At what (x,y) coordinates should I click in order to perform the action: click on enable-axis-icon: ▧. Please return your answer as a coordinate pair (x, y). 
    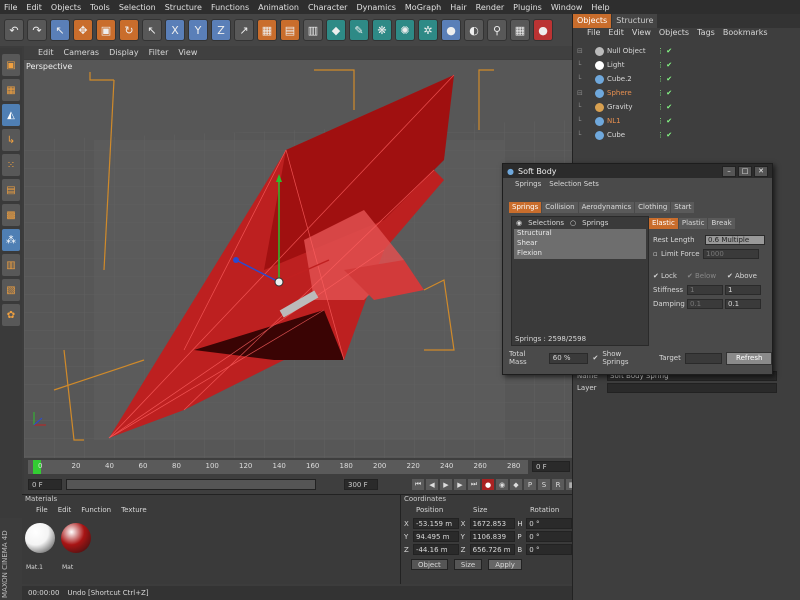
    Looking at the image, I should click on (11, 290).